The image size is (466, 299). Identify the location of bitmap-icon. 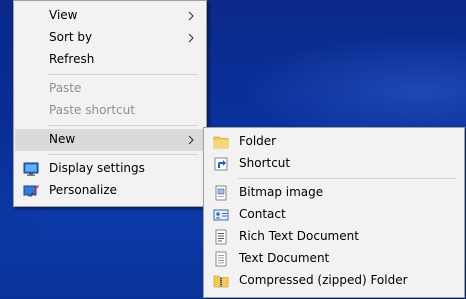
(221, 193).